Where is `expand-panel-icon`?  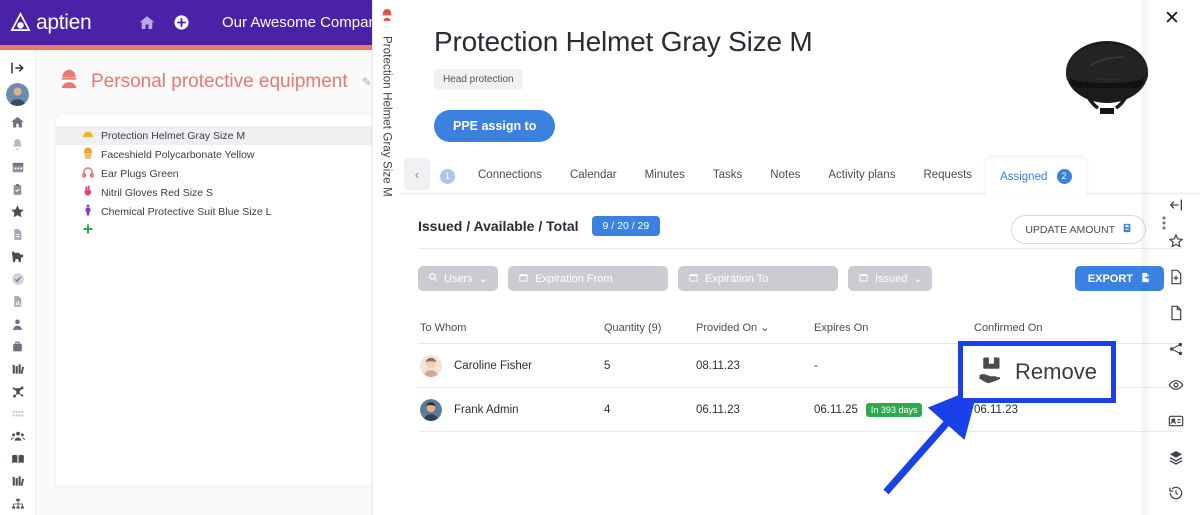
expand-panel-icon is located at coordinates (18, 68).